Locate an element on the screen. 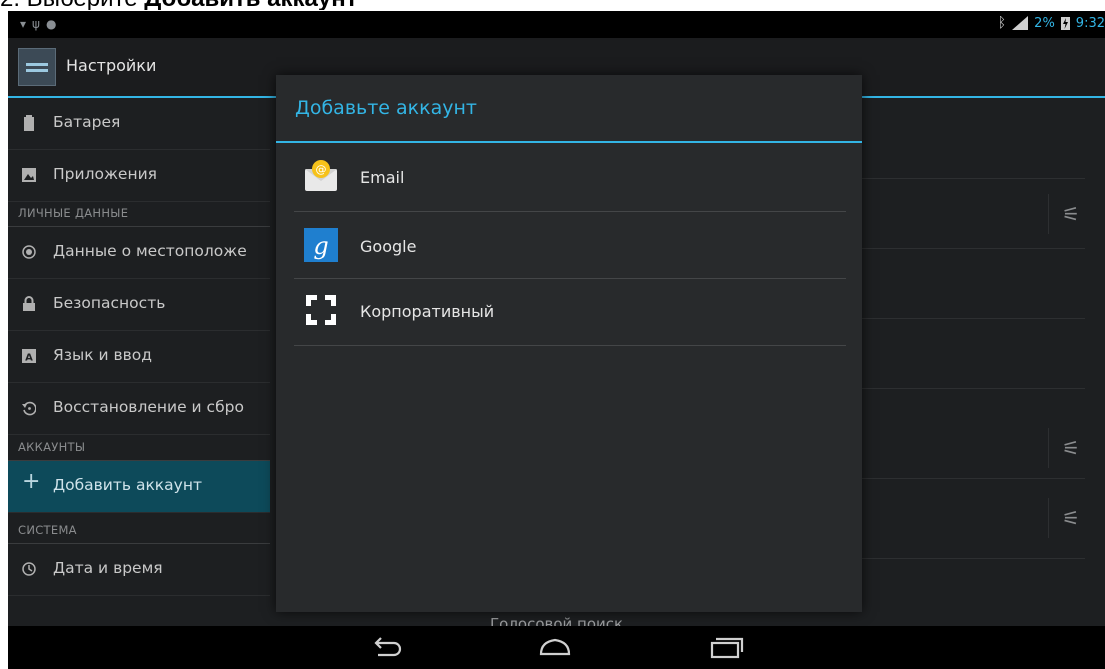  home-icon is located at coordinates (555, 648).